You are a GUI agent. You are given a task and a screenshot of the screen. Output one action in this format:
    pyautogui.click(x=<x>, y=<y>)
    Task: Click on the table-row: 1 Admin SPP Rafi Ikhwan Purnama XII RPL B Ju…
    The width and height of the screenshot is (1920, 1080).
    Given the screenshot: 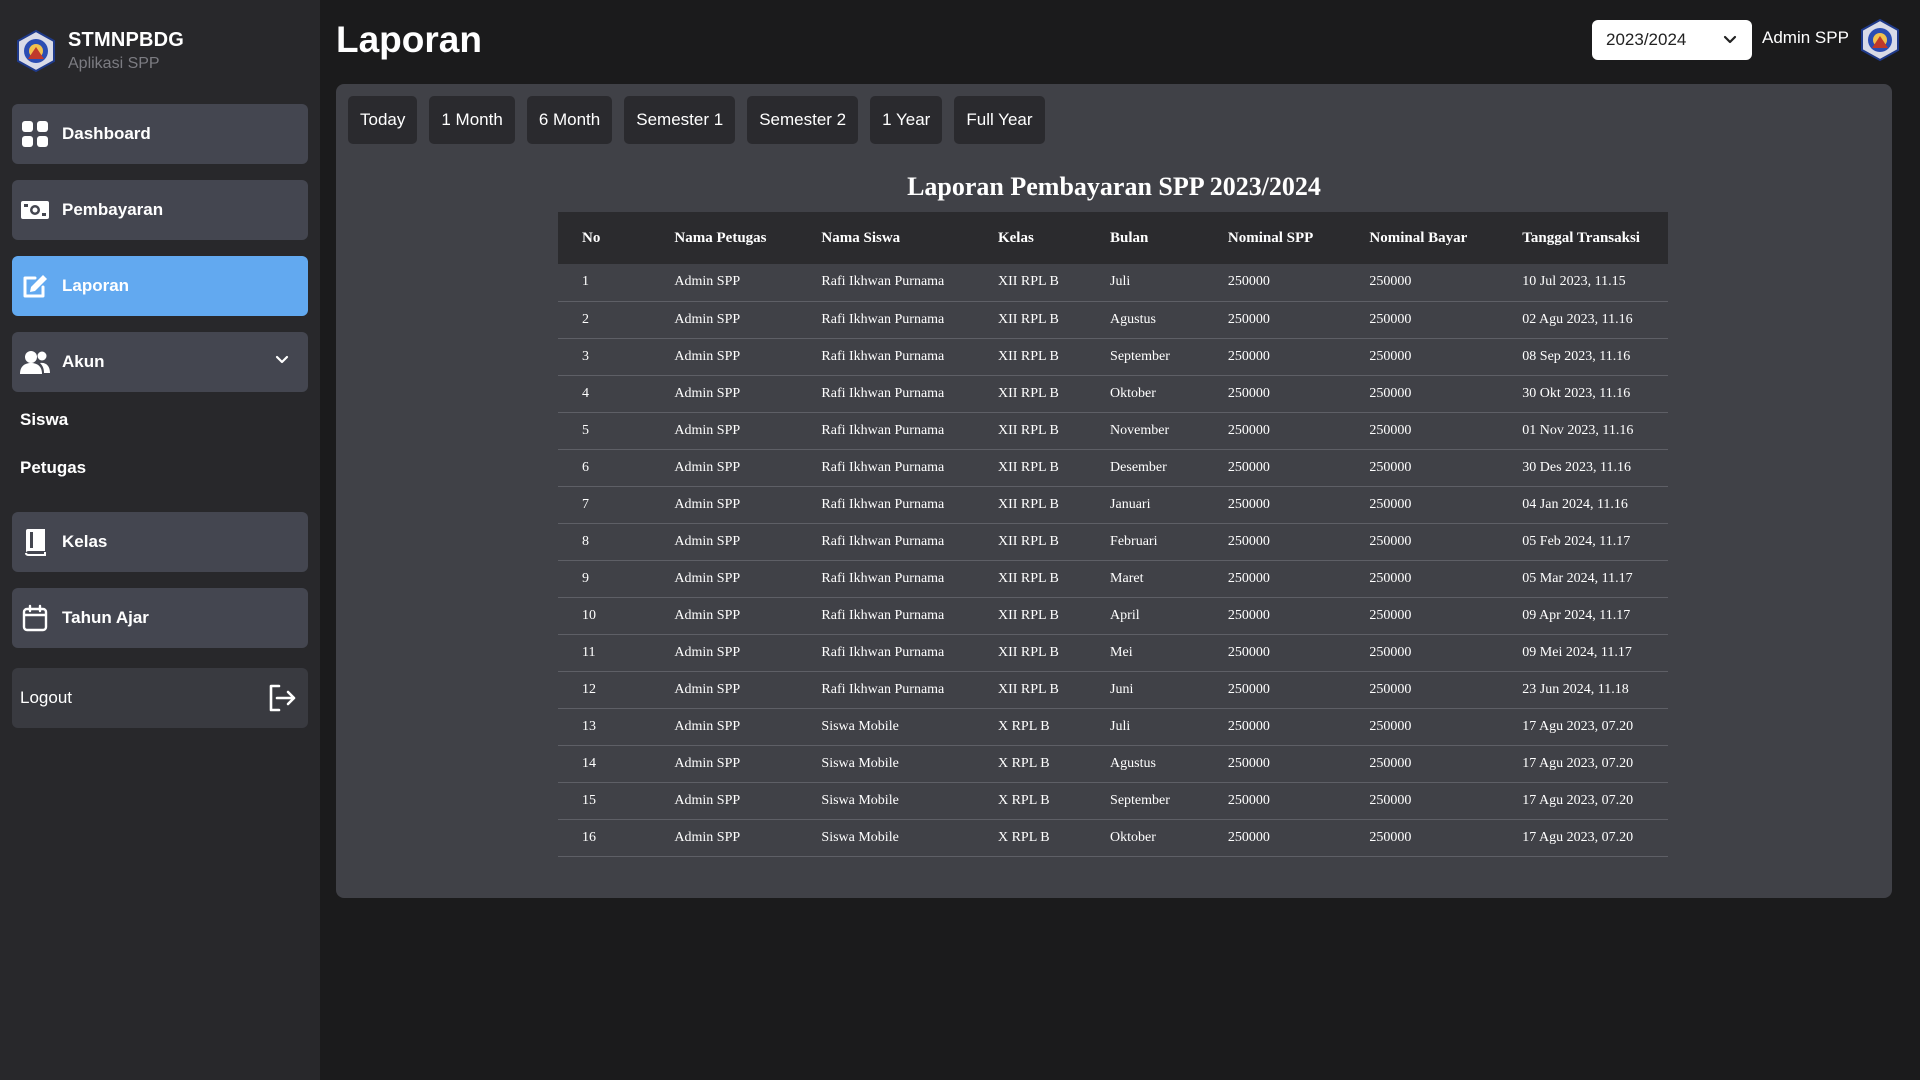 What is the action you would take?
    pyautogui.click(x=1113, y=283)
    